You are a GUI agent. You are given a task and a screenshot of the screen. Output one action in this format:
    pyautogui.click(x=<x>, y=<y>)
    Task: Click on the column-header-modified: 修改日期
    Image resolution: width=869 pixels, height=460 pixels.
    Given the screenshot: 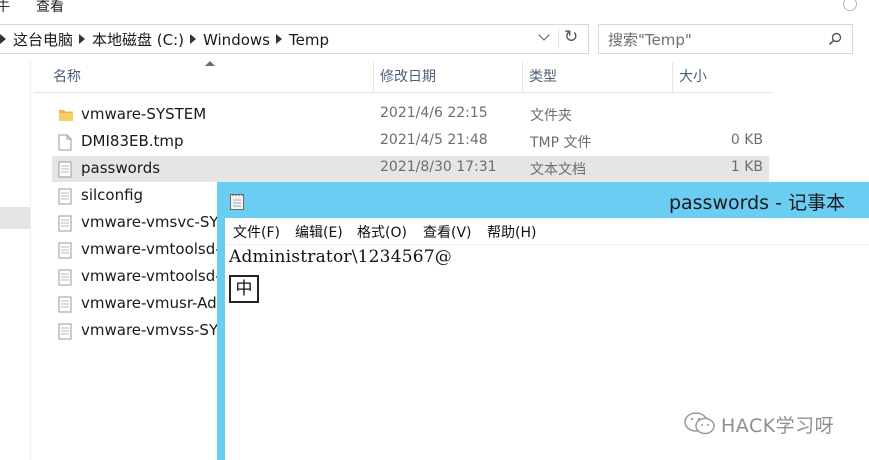 What is the action you would take?
    pyautogui.click(x=448, y=77)
    